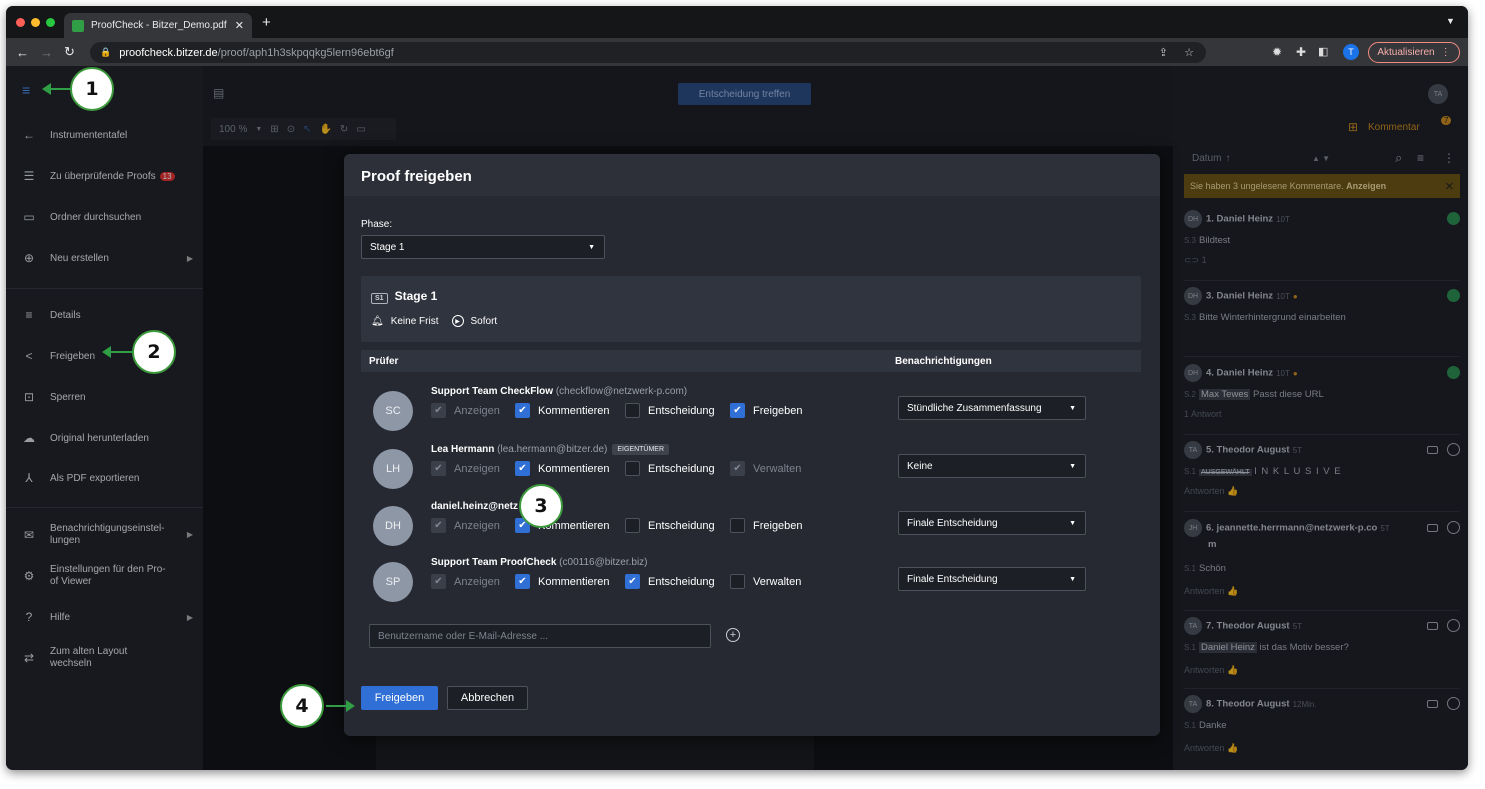 The height and width of the screenshot is (789, 1485). What do you see at coordinates (104, 478) in the screenshot?
I see `sidebar-item-export-pdf: ⅄ Als PDF exportieren` at bounding box center [104, 478].